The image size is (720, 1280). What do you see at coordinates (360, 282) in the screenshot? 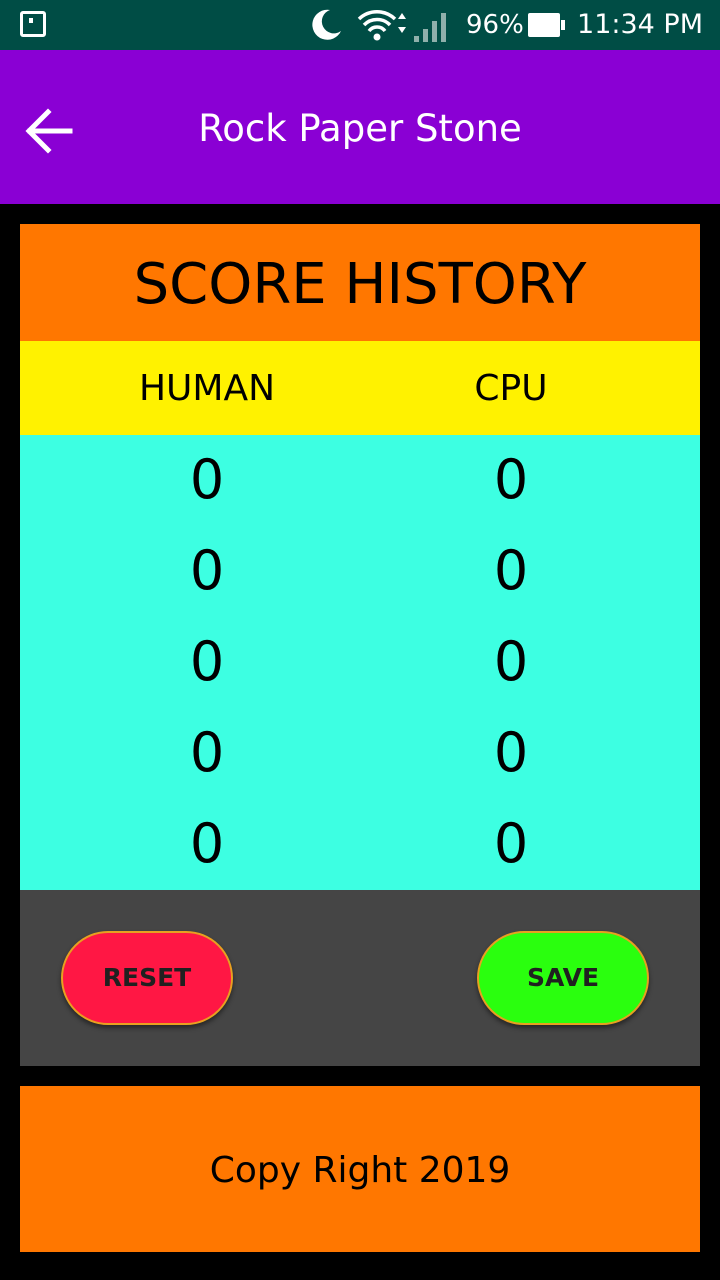
I see `score-history-title: SCORE HISTORY` at bounding box center [360, 282].